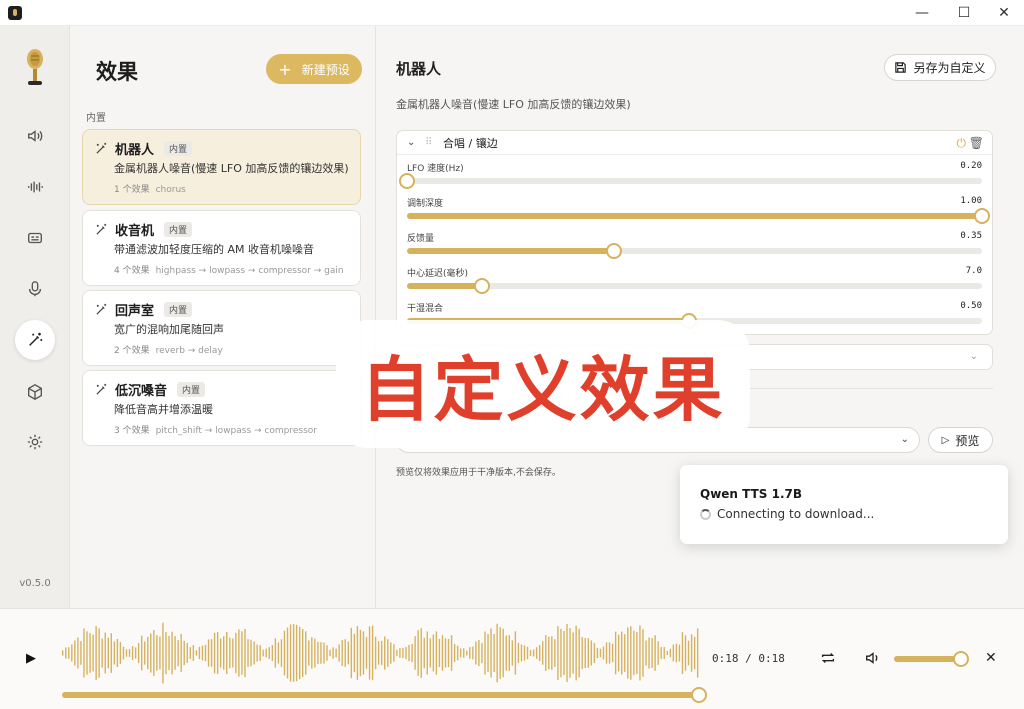  Describe the element at coordinates (325, 69) in the screenshot. I see `new-preset-label: 新建预设` at that location.